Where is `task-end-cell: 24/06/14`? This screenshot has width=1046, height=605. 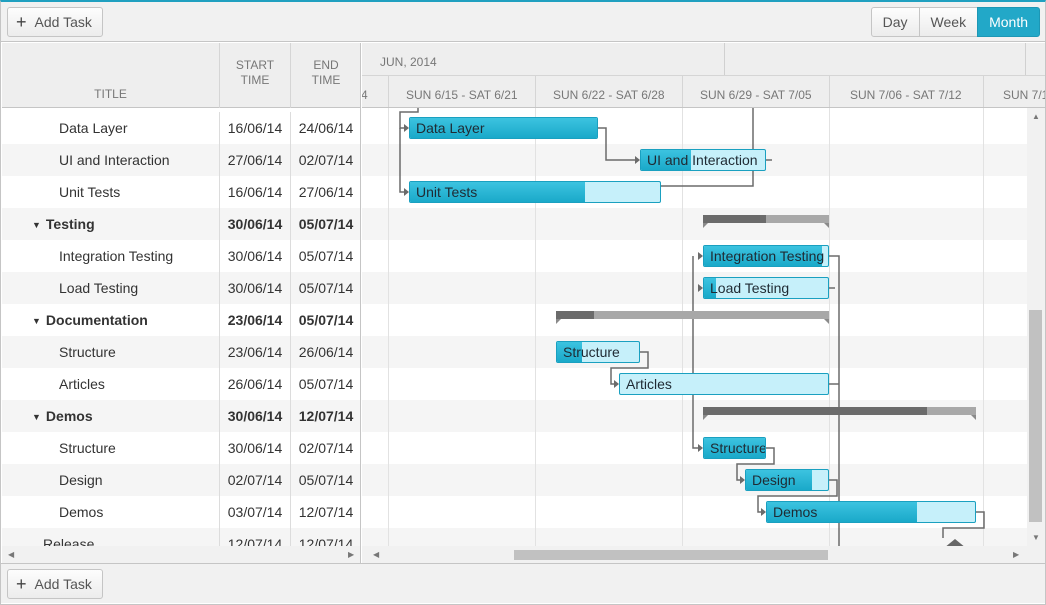 task-end-cell: 24/06/14 is located at coordinates (325, 128).